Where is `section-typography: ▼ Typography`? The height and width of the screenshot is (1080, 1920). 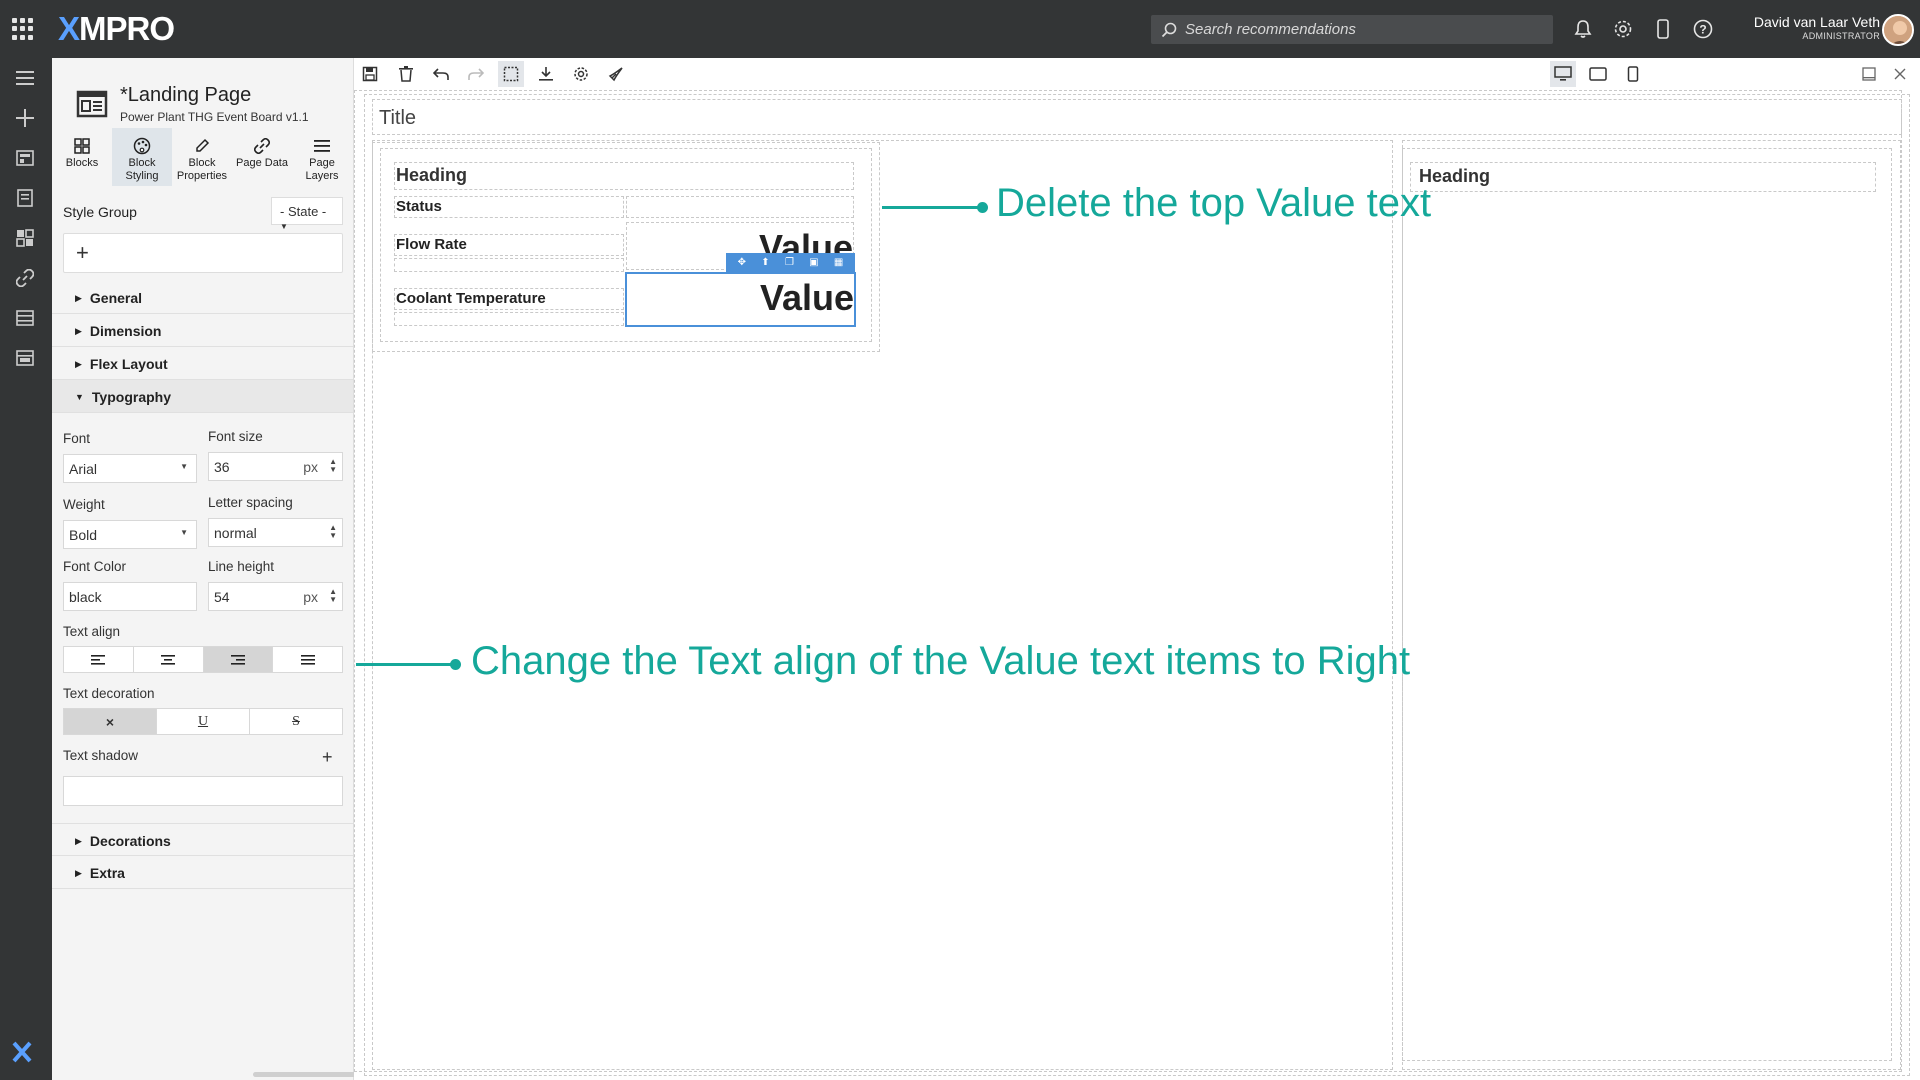 section-typography: ▼ Typography is located at coordinates (202, 396).